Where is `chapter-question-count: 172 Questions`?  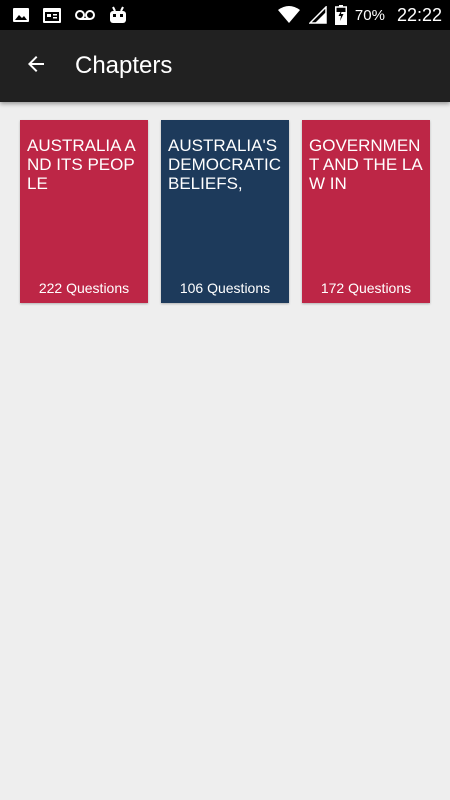 chapter-question-count: 172 Questions is located at coordinates (366, 288).